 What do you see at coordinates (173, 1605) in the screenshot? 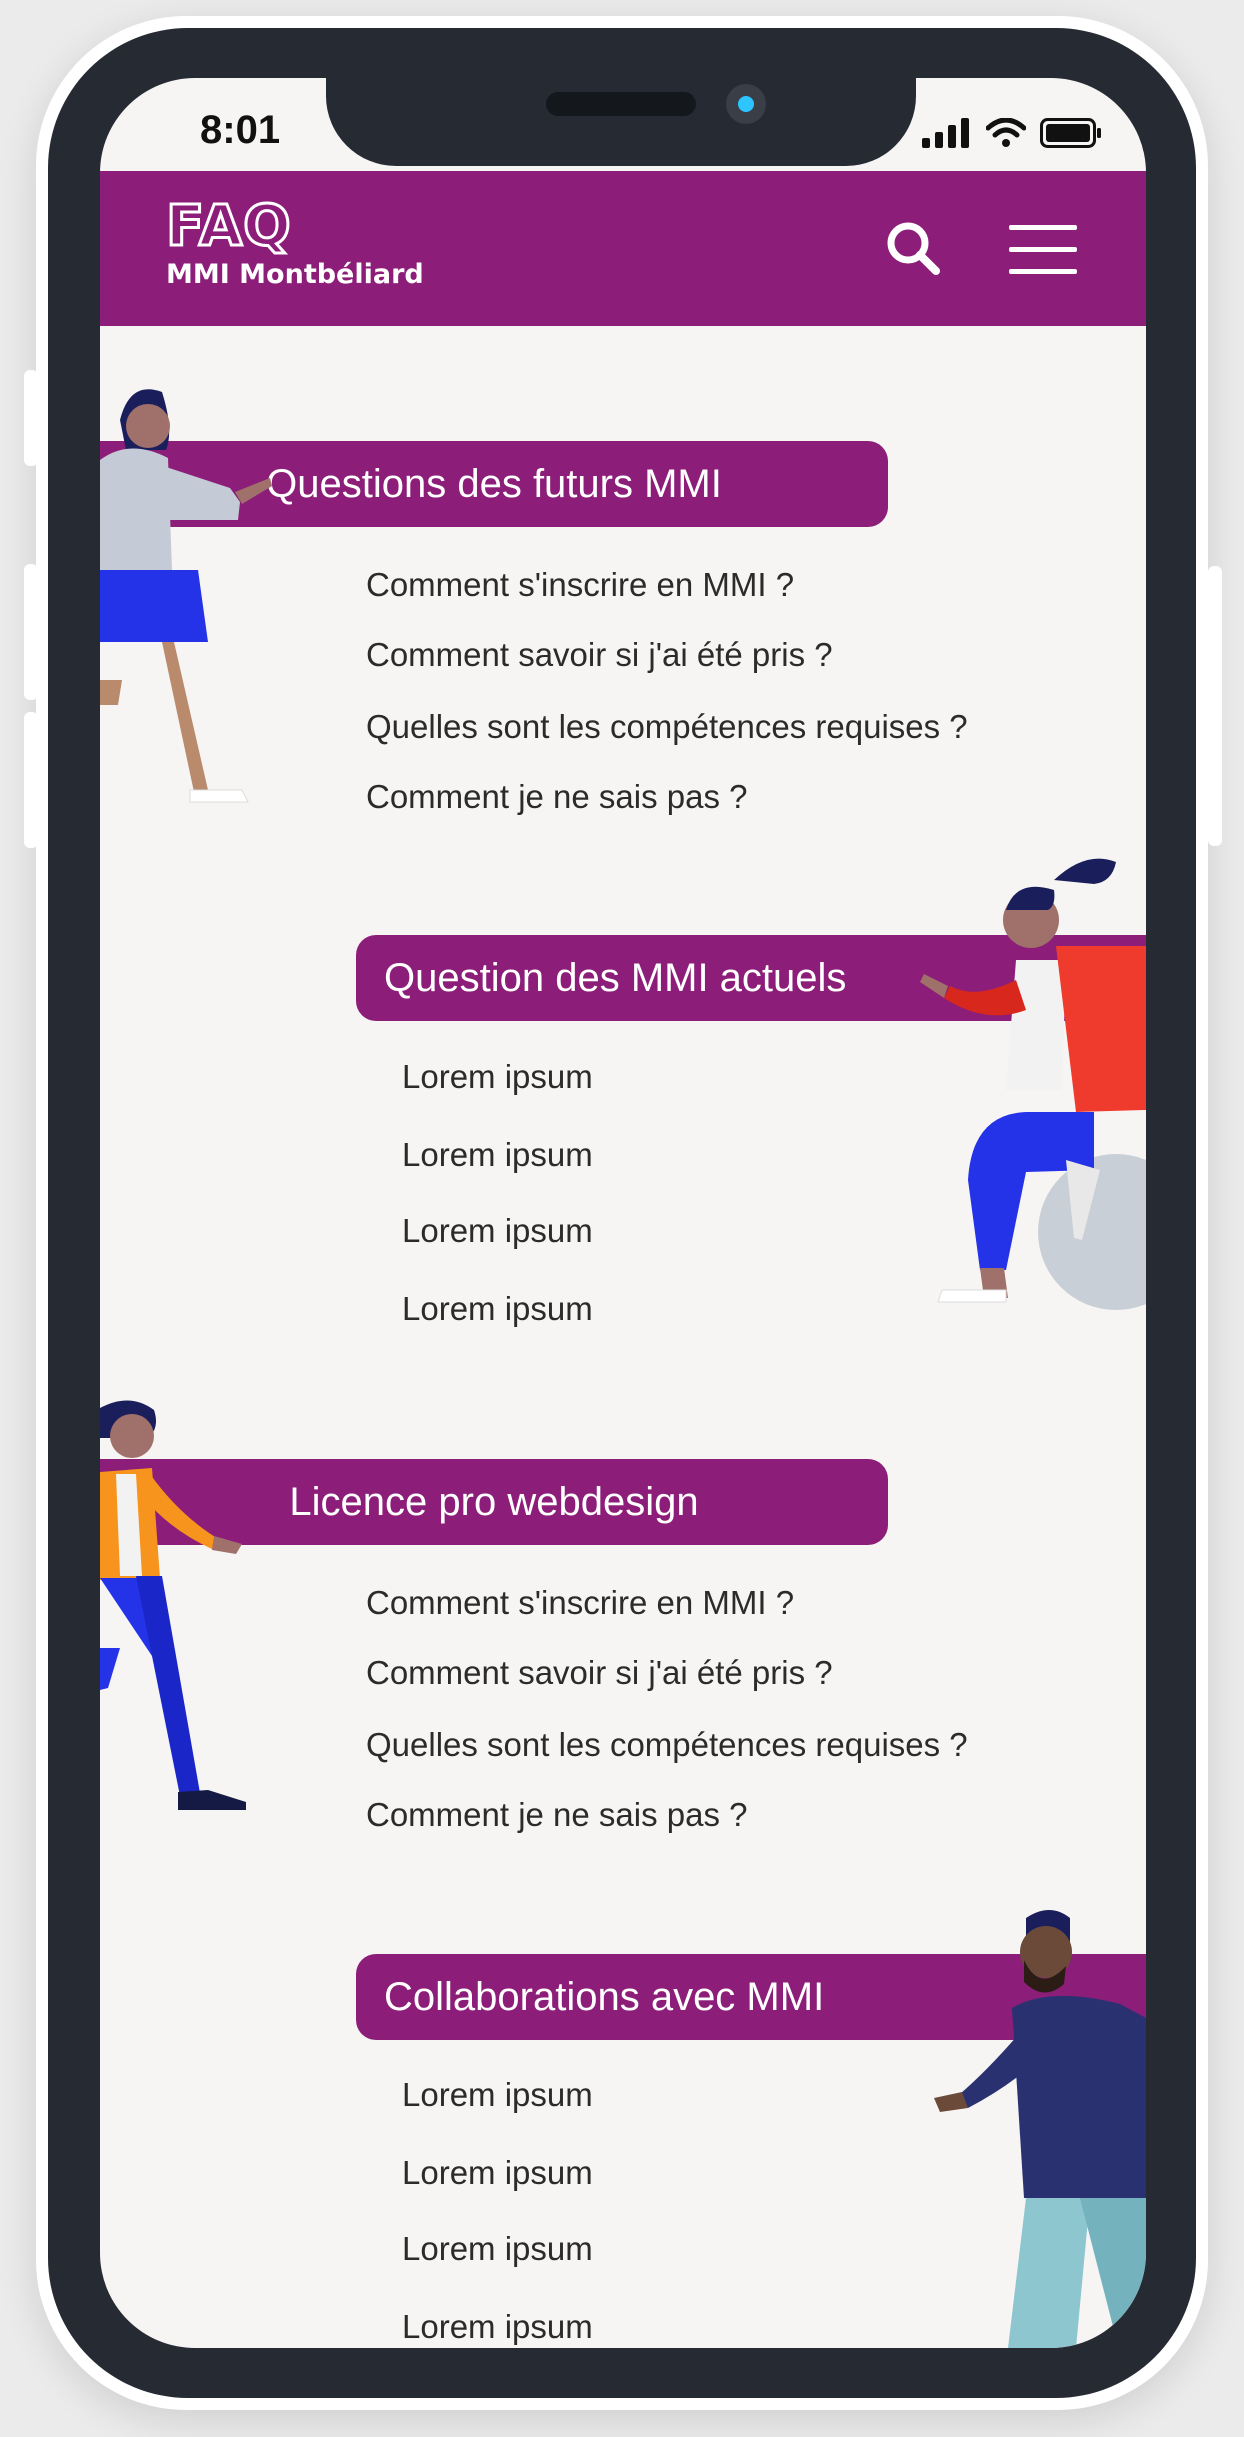
I see `man-walking-illustration` at bounding box center [173, 1605].